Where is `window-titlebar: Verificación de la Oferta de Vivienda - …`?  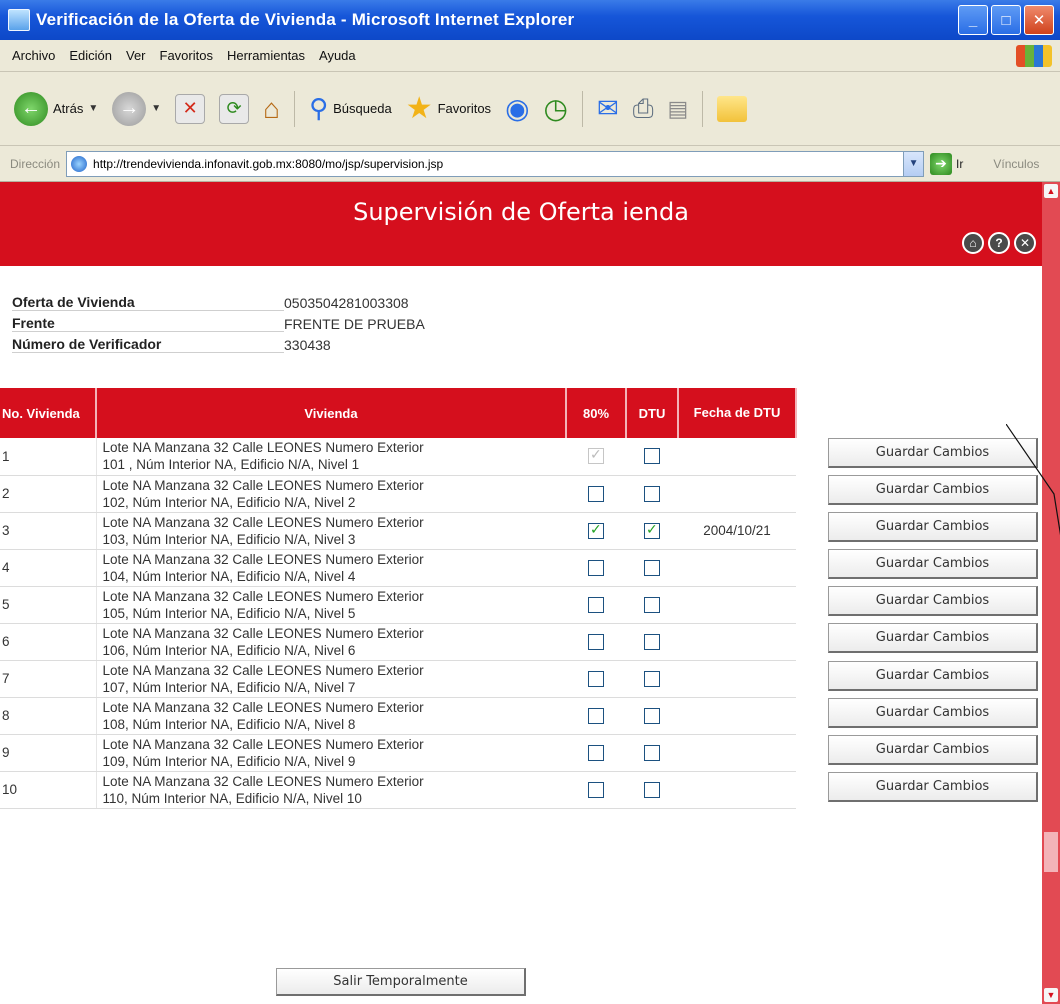
window-titlebar: Verificación de la Oferta de Vivienda - … is located at coordinates (530, 20).